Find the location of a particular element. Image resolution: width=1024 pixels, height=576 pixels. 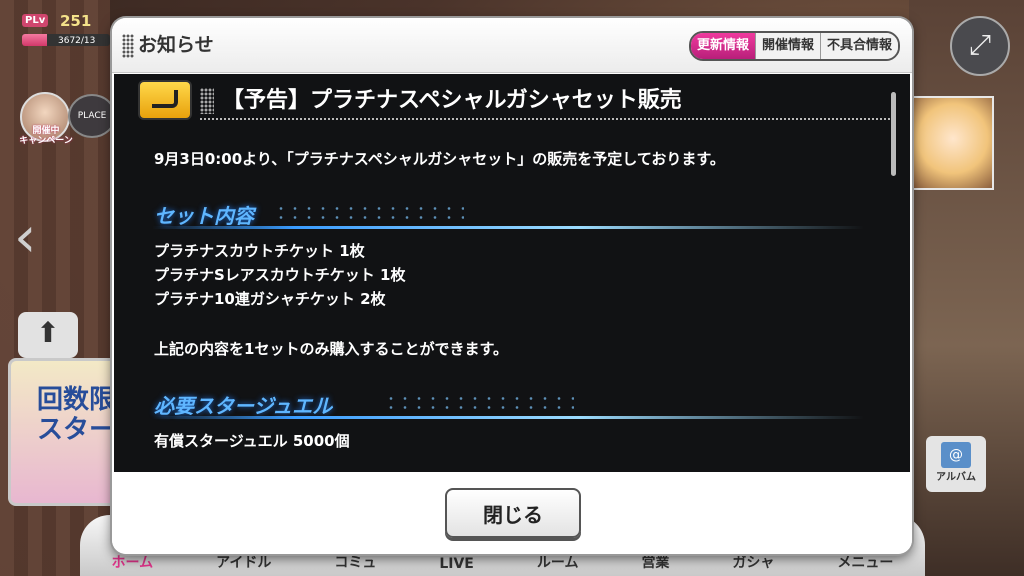

nav-work: 営業 is located at coordinates (655, 562).